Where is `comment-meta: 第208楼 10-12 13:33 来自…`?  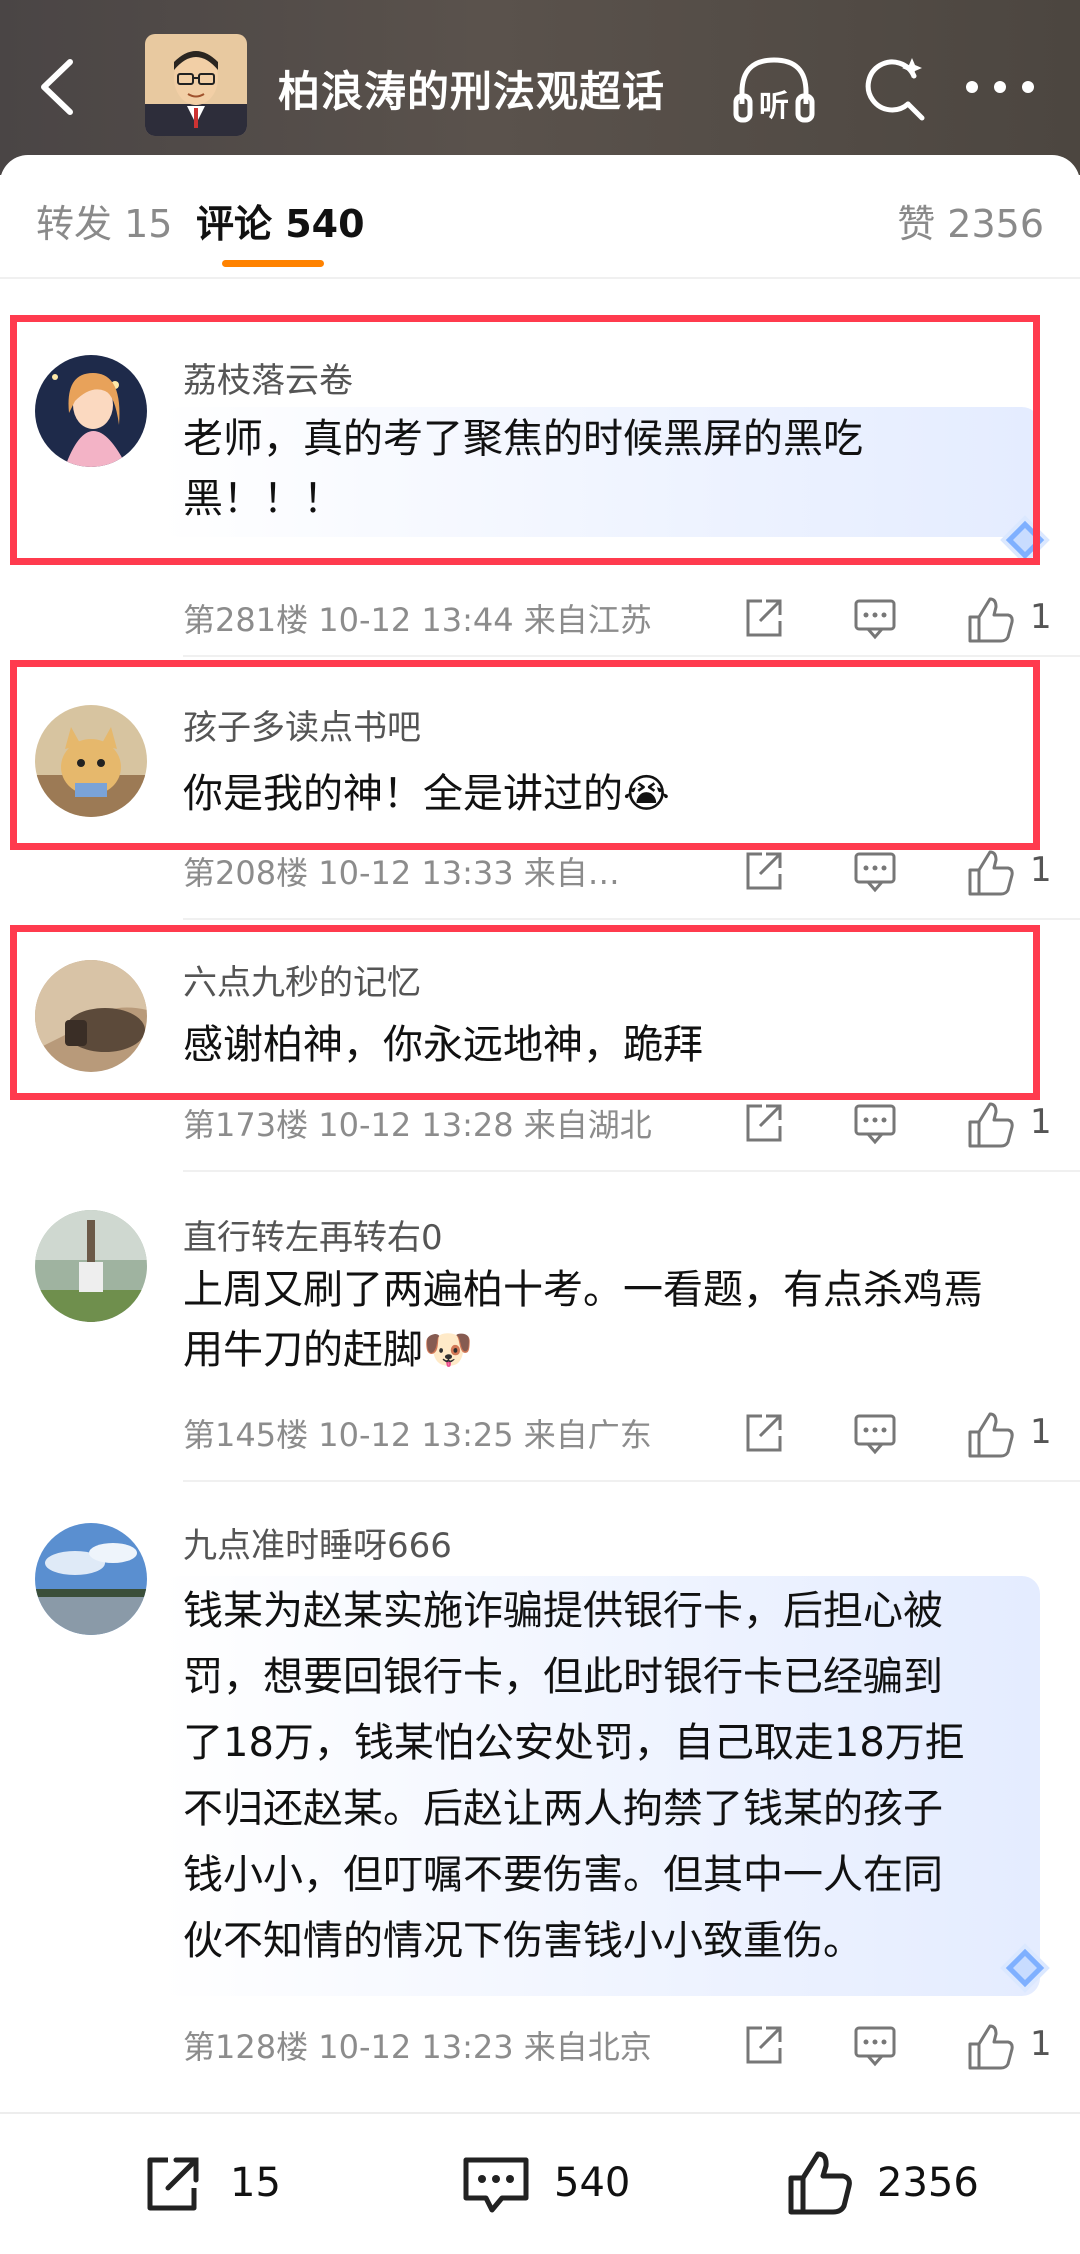 comment-meta: 第208楼 10-12 13:33 来自… is located at coordinates (401, 873).